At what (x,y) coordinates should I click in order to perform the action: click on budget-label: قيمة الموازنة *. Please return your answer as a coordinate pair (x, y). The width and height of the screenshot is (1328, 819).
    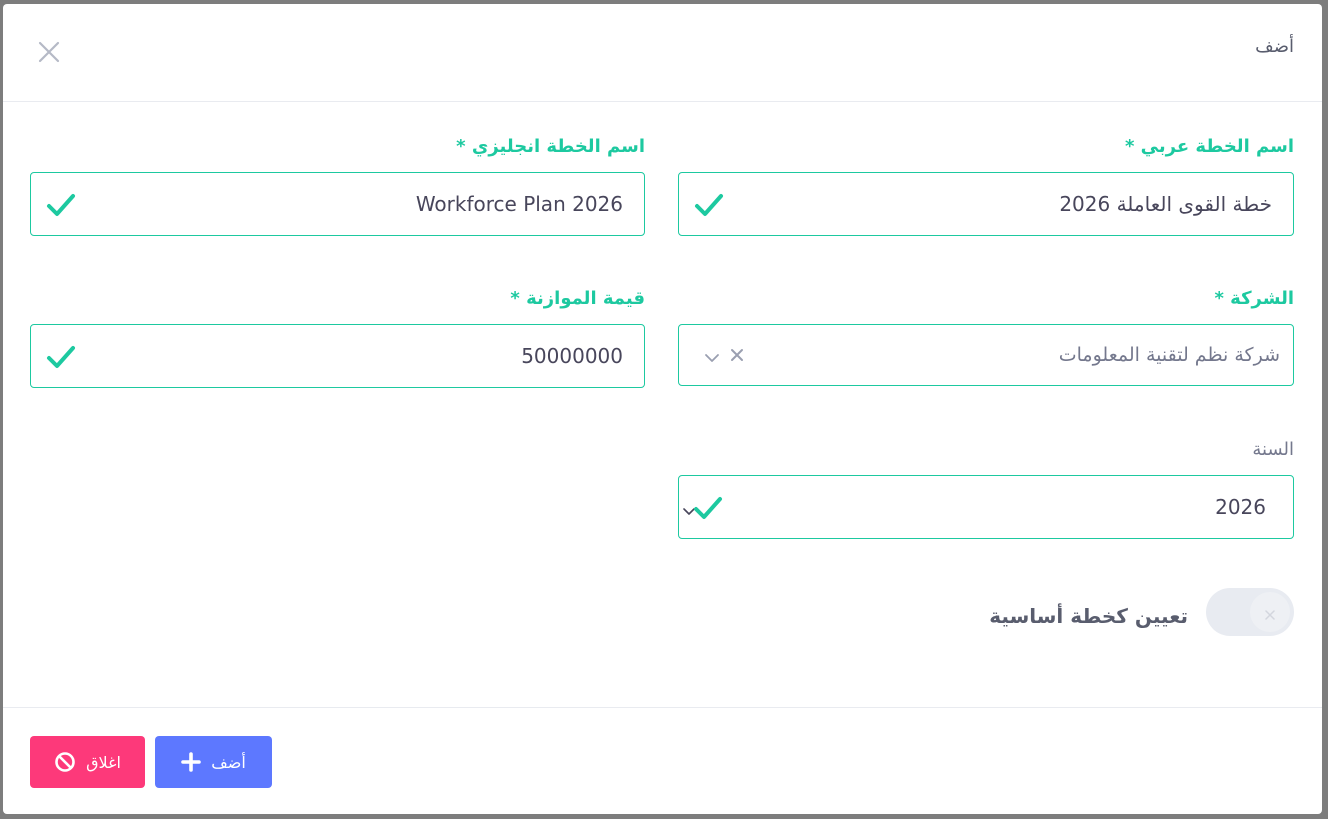
    Looking at the image, I should click on (577, 298).